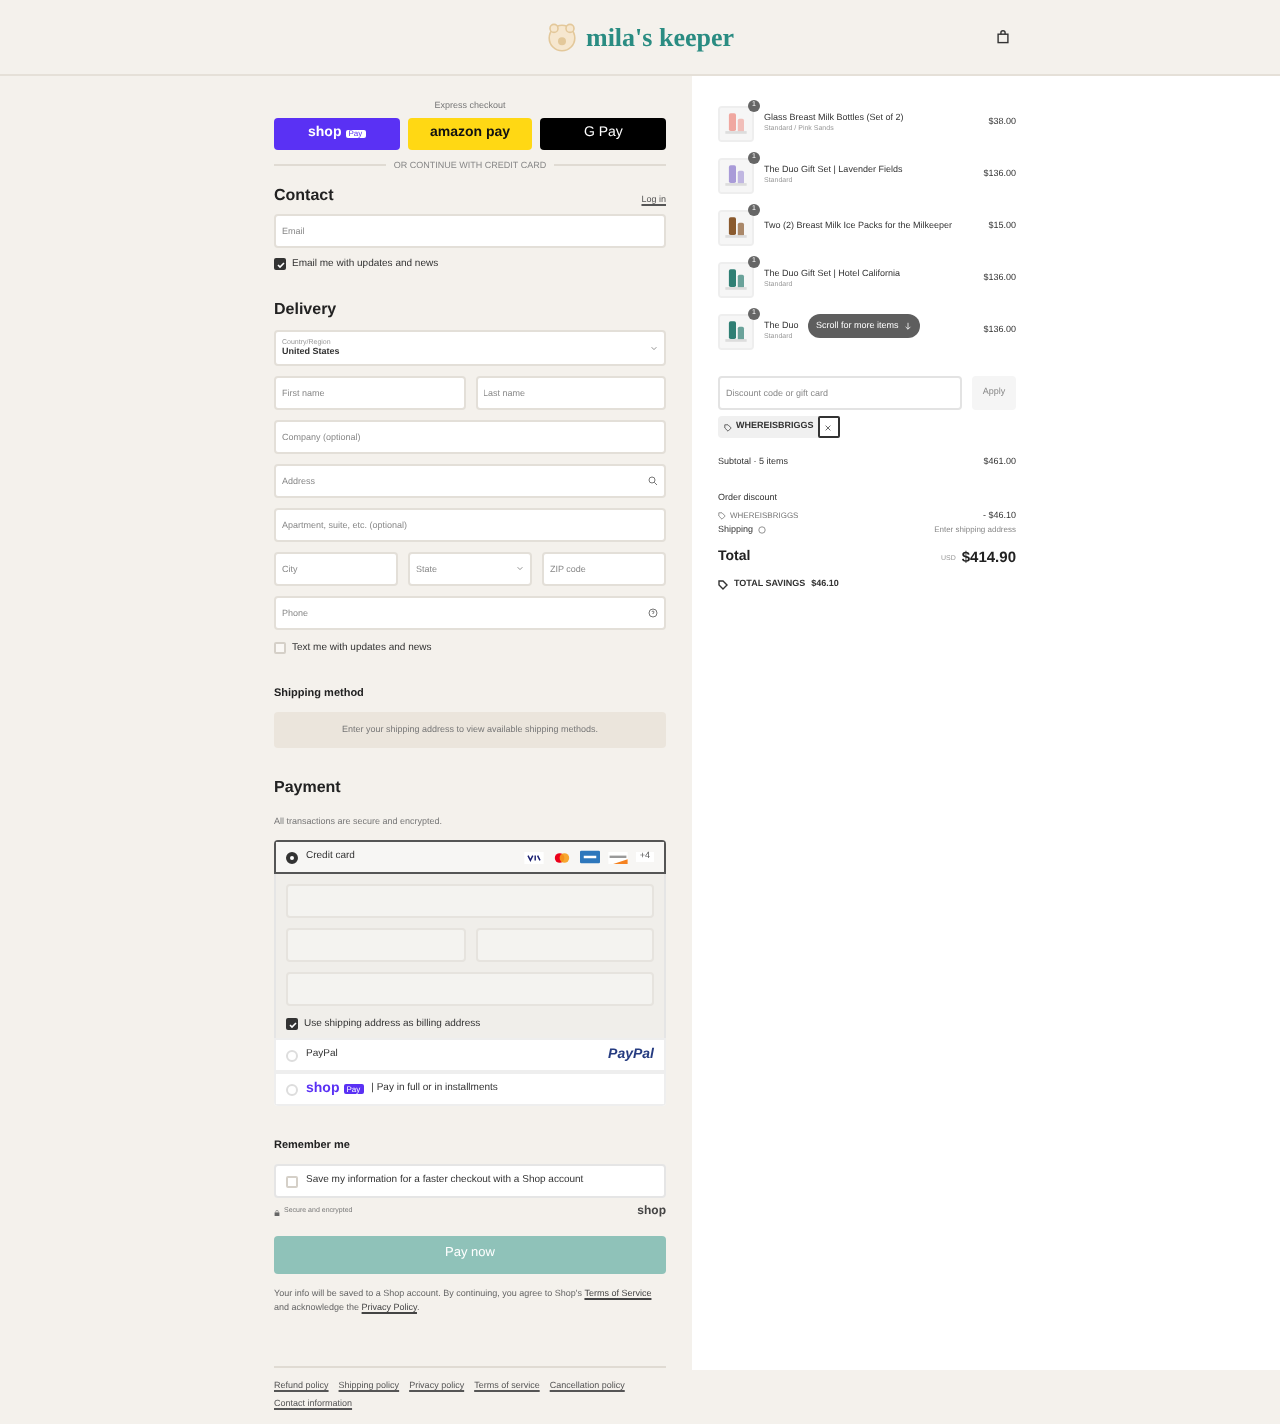 This screenshot has width=1280, height=1424. I want to click on close-icon, so click(828, 427).